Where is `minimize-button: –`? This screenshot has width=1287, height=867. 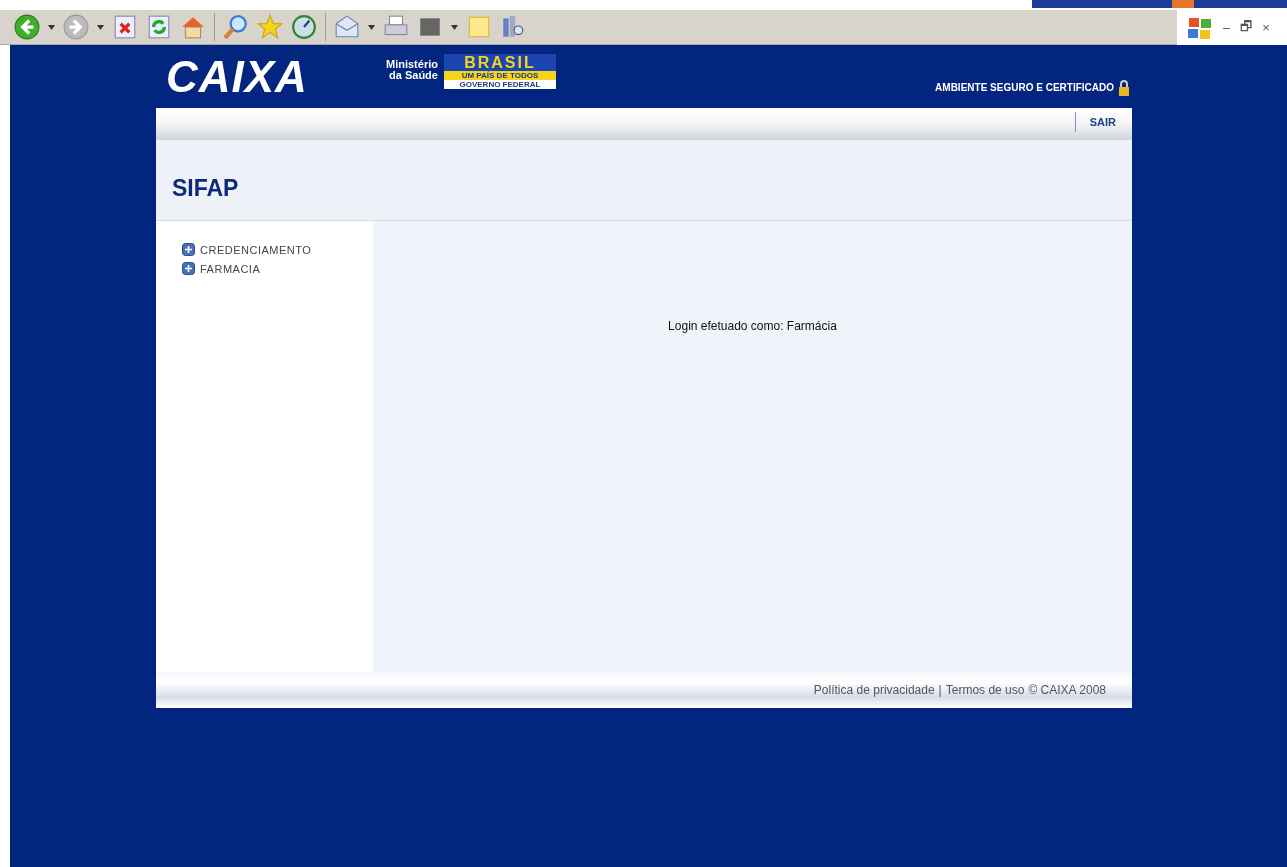
minimize-button: – is located at coordinates (1227, 27).